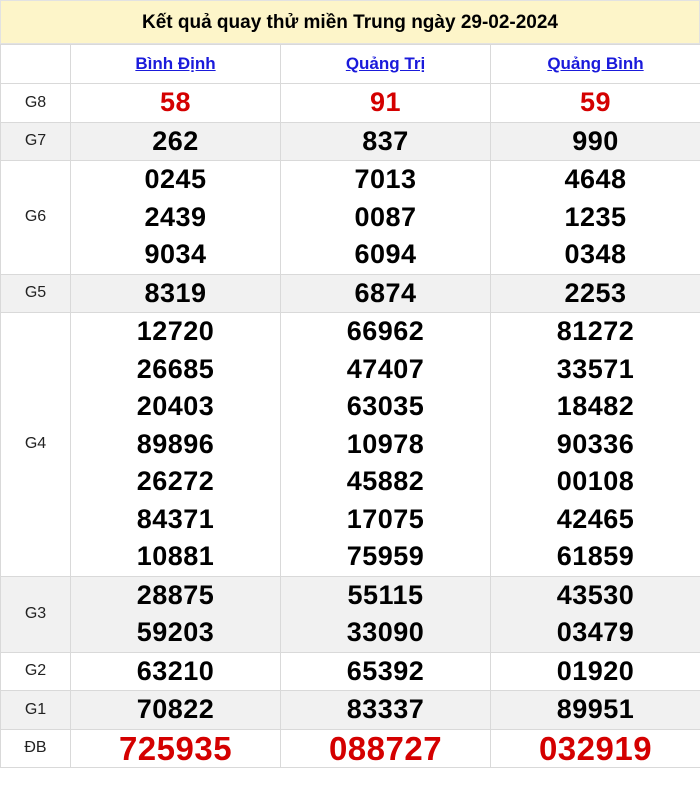 The width and height of the screenshot is (700, 792). What do you see at coordinates (350, 217) in the screenshot?
I see `prize-row-g6: G6 0245 2439 9034 7013 0087 6094 4648 1235 0348` at bounding box center [350, 217].